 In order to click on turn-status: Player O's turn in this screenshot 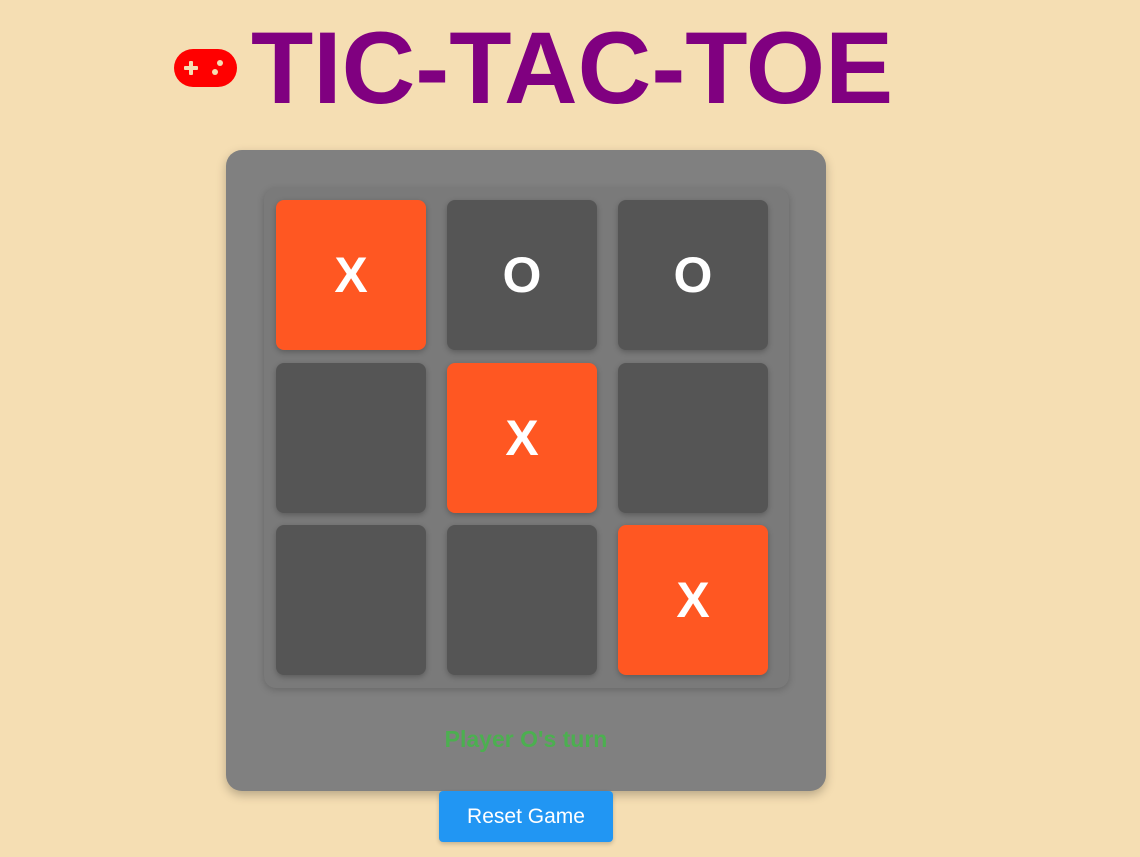, I will do `click(526, 739)`.